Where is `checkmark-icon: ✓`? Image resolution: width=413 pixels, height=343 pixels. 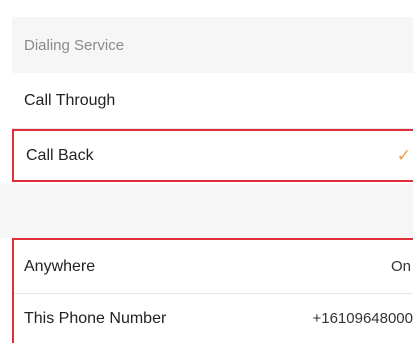
checkmark-icon: ✓ is located at coordinates (403, 155).